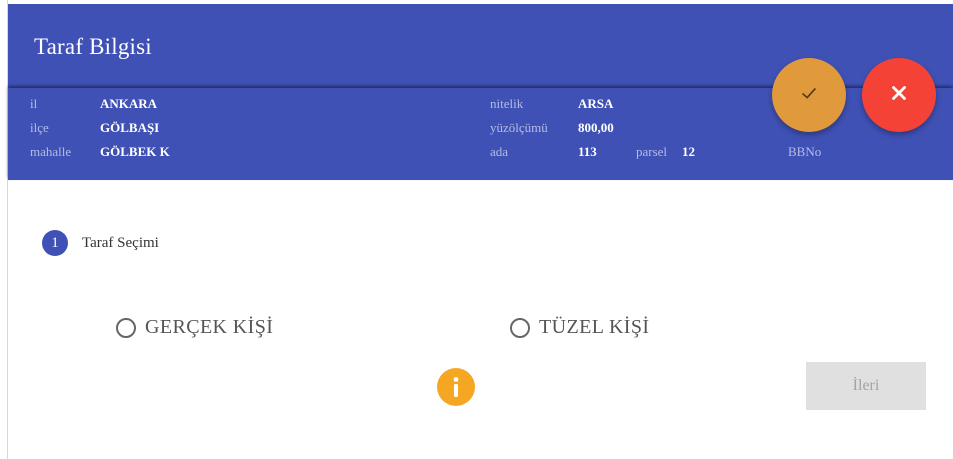 Image resolution: width=953 pixels, height=459 pixels. I want to click on check-icon, so click(809, 95).